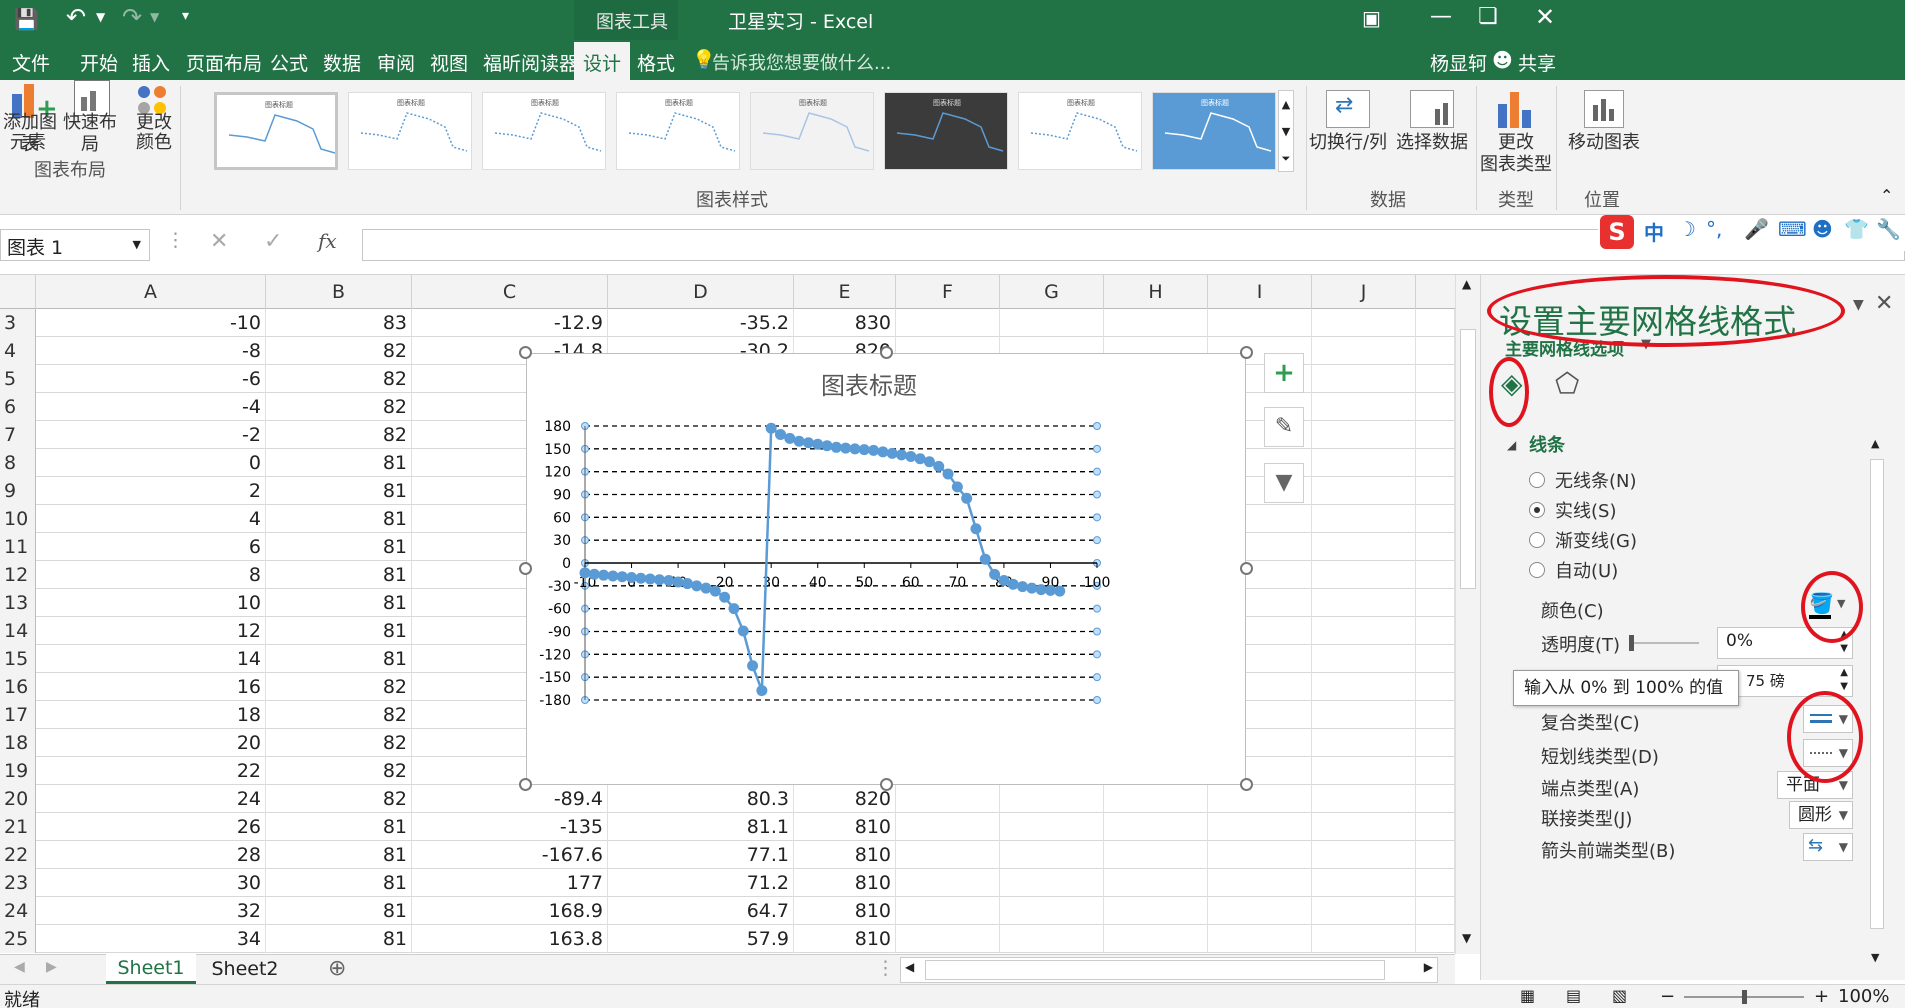 The image size is (1905, 1008). Describe the element at coordinates (1169, 970) in the screenshot. I see `horizontal-scrollbar: ◀ ▶` at that location.